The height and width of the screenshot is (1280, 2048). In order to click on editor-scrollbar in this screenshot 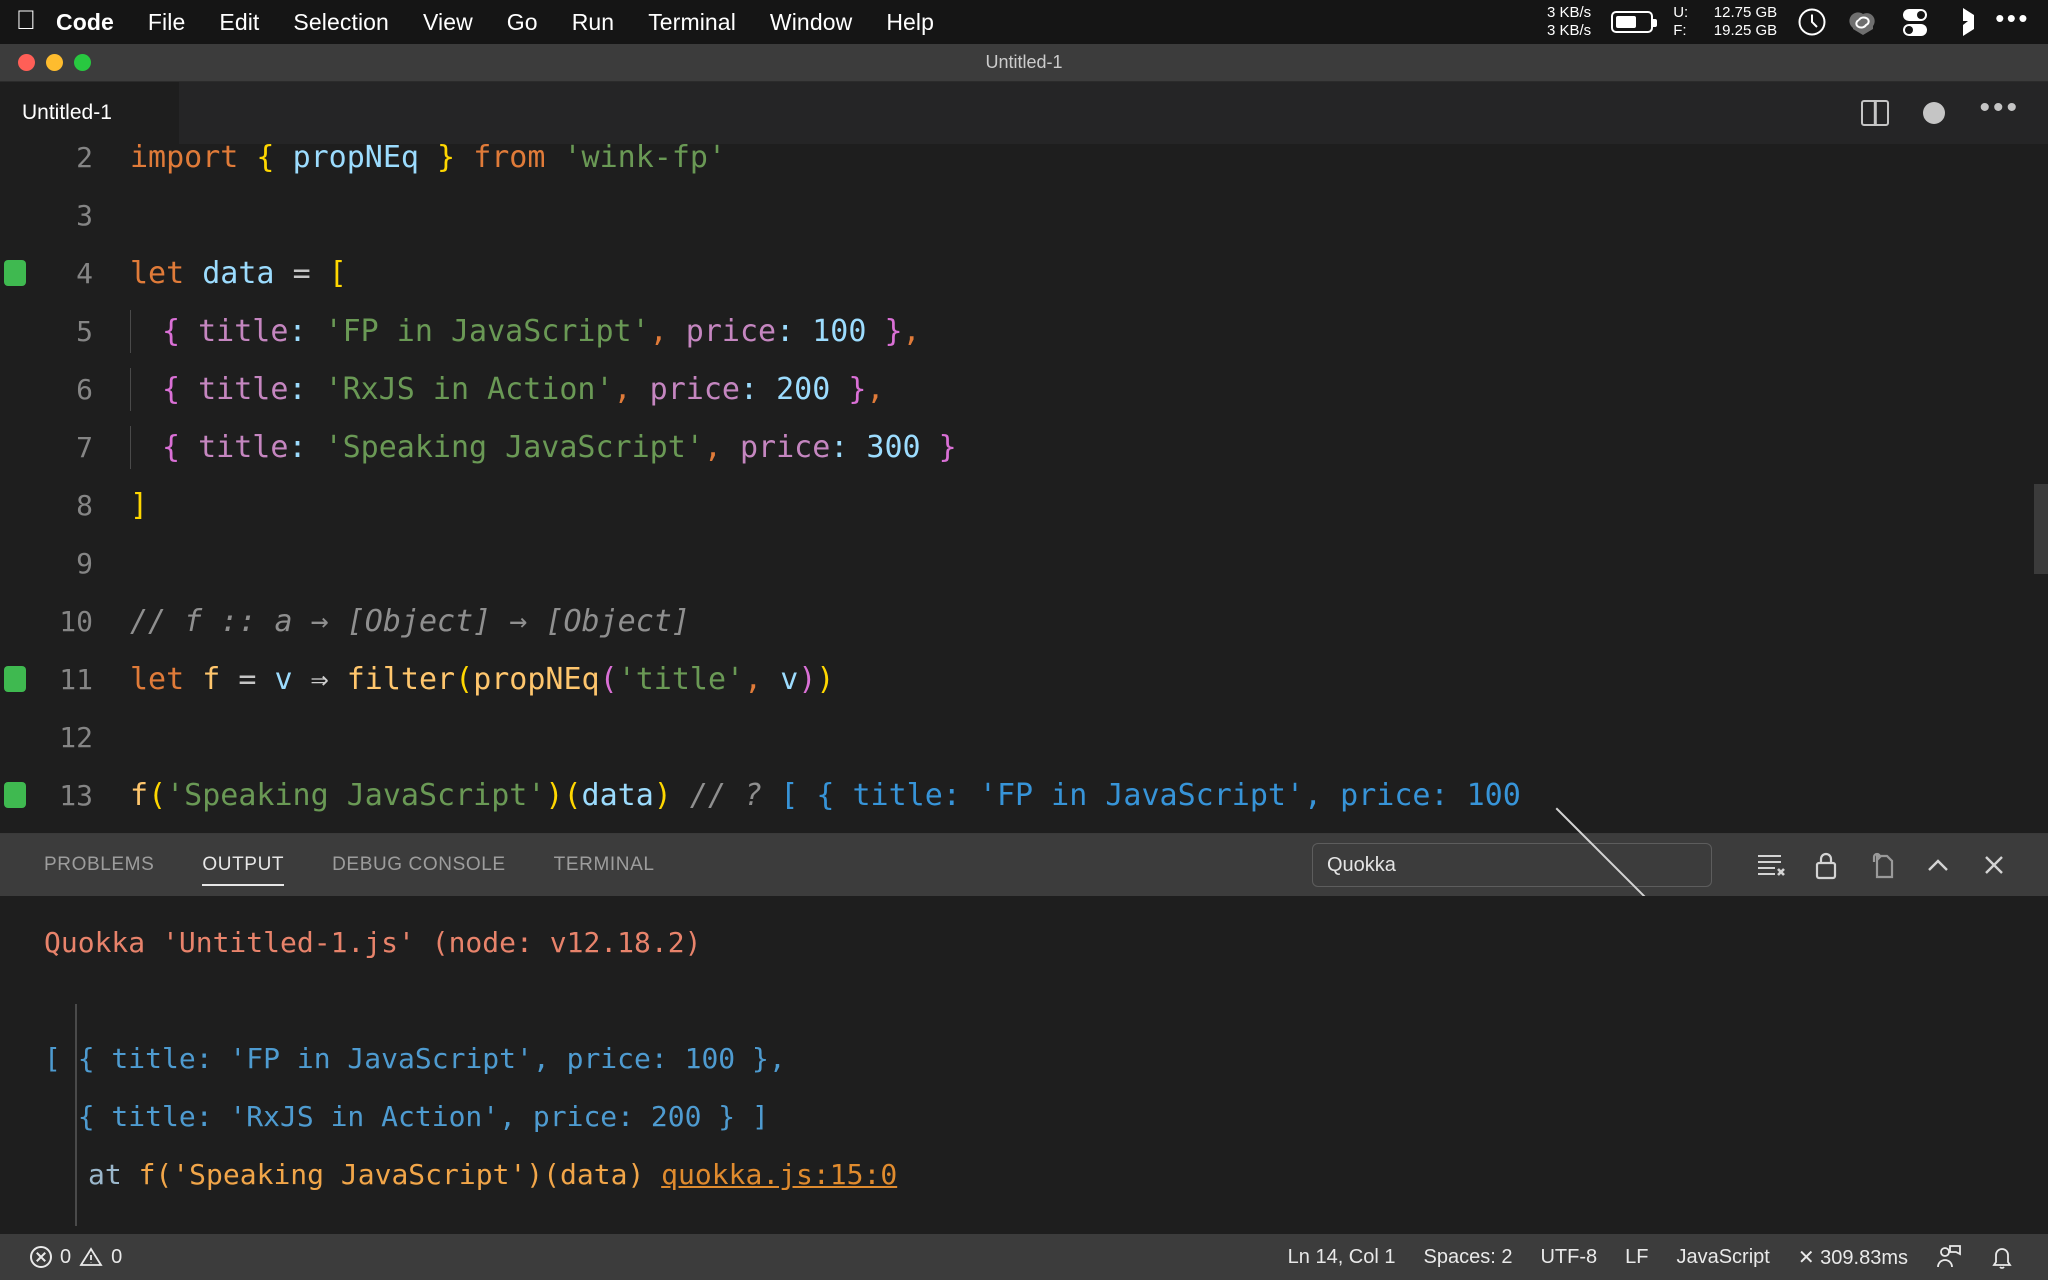, I will do `click(2041, 529)`.